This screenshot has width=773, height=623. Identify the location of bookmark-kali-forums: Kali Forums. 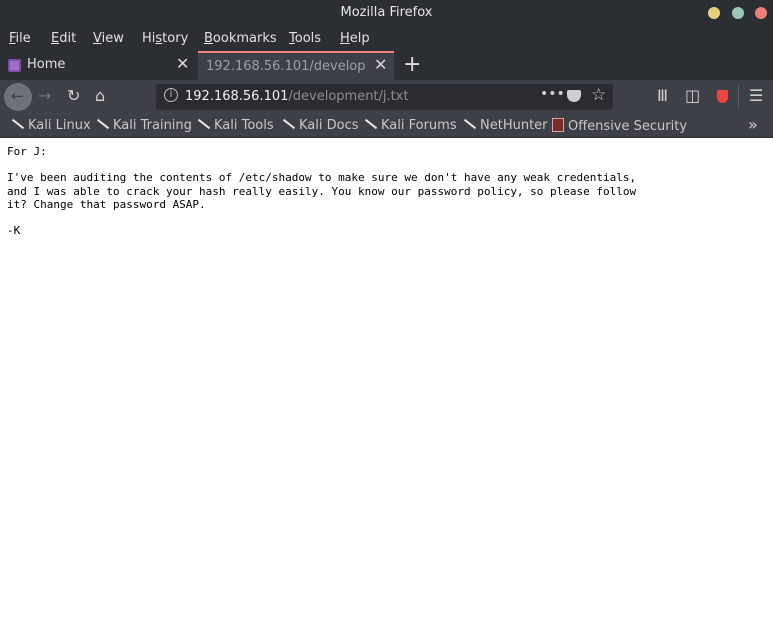
(410, 125).